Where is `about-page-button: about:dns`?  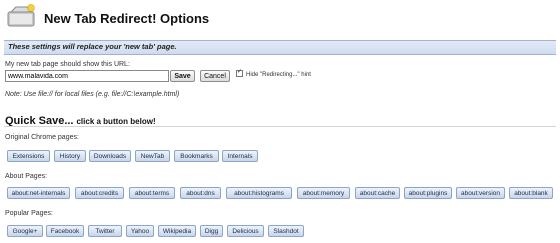
about-page-button: about:dns is located at coordinates (200, 193).